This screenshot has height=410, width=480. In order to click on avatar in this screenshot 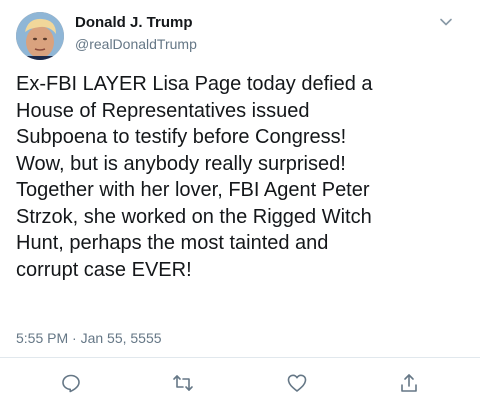, I will do `click(40, 36)`.